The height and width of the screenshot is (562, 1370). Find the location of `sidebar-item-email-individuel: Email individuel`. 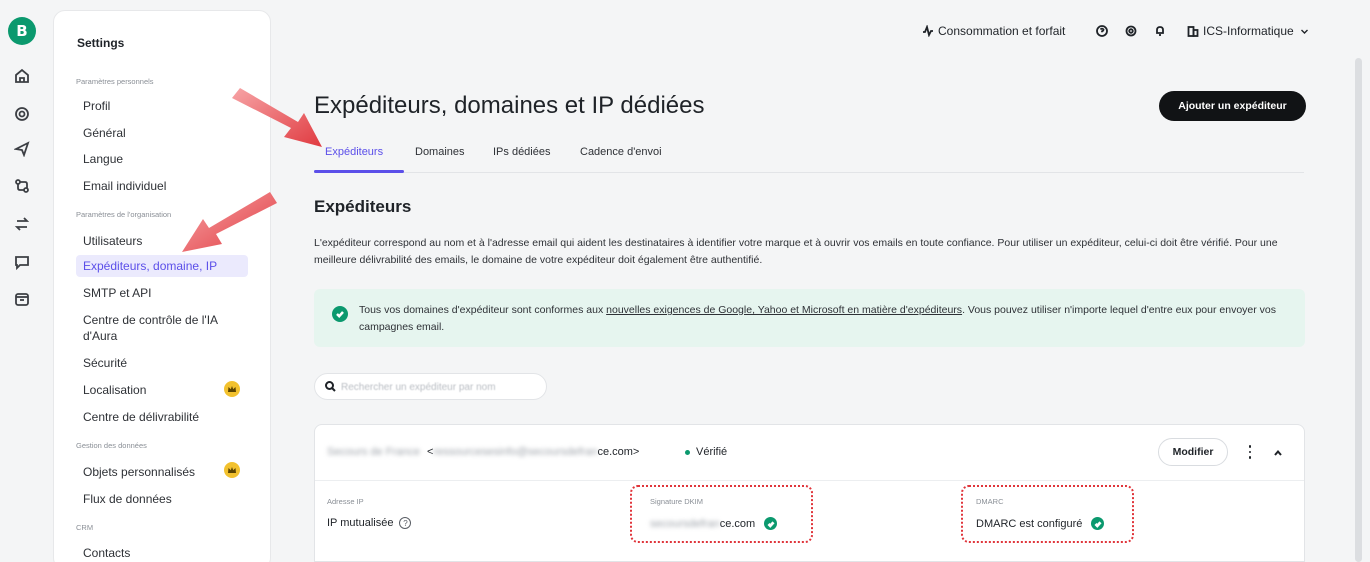

sidebar-item-email-individuel: Email individuel is located at coordinates (162, 186).